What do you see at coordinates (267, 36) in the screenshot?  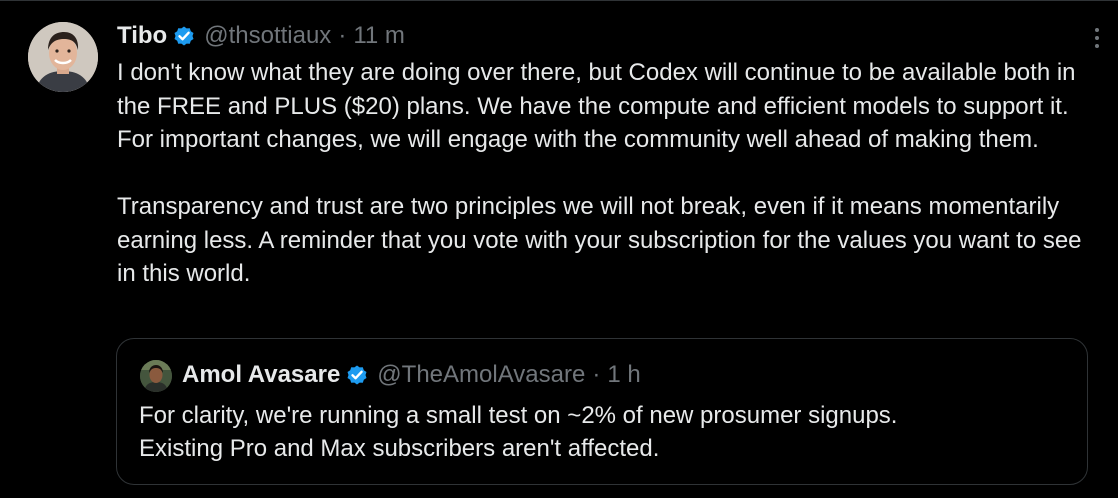 I see `author-handle: @thsottiaux` at bounding box center [267, 36].